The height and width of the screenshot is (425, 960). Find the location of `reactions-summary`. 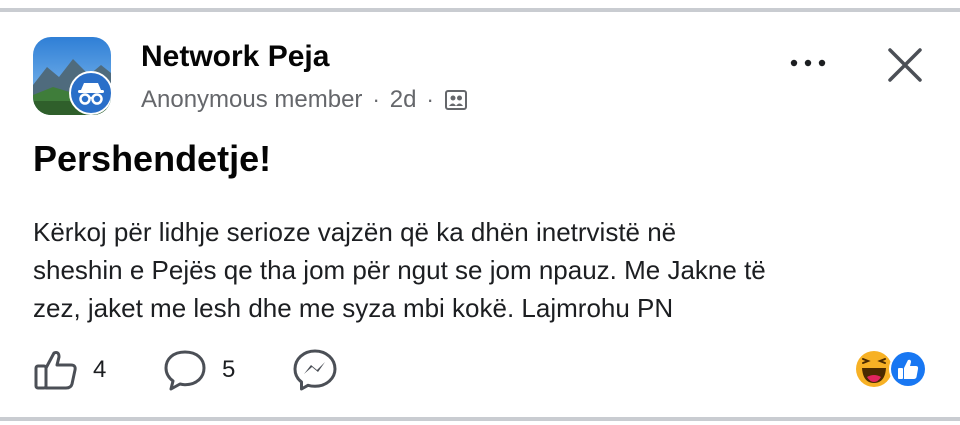

reactions-summary is located at coordinates (893, 369).